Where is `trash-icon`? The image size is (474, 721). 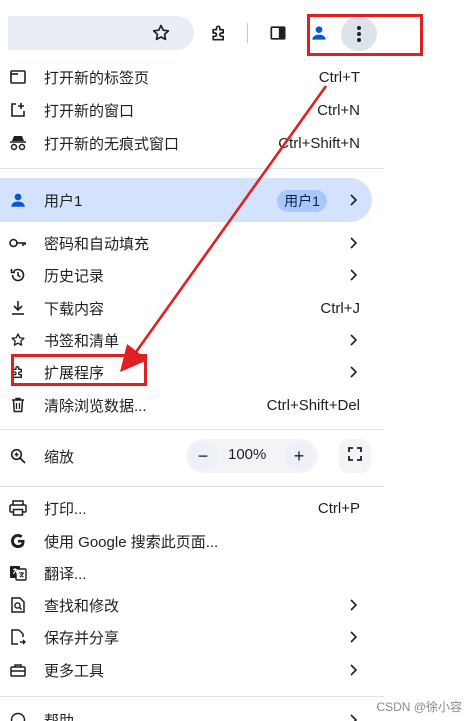 trash-icon is located at coordinates (18, 405).